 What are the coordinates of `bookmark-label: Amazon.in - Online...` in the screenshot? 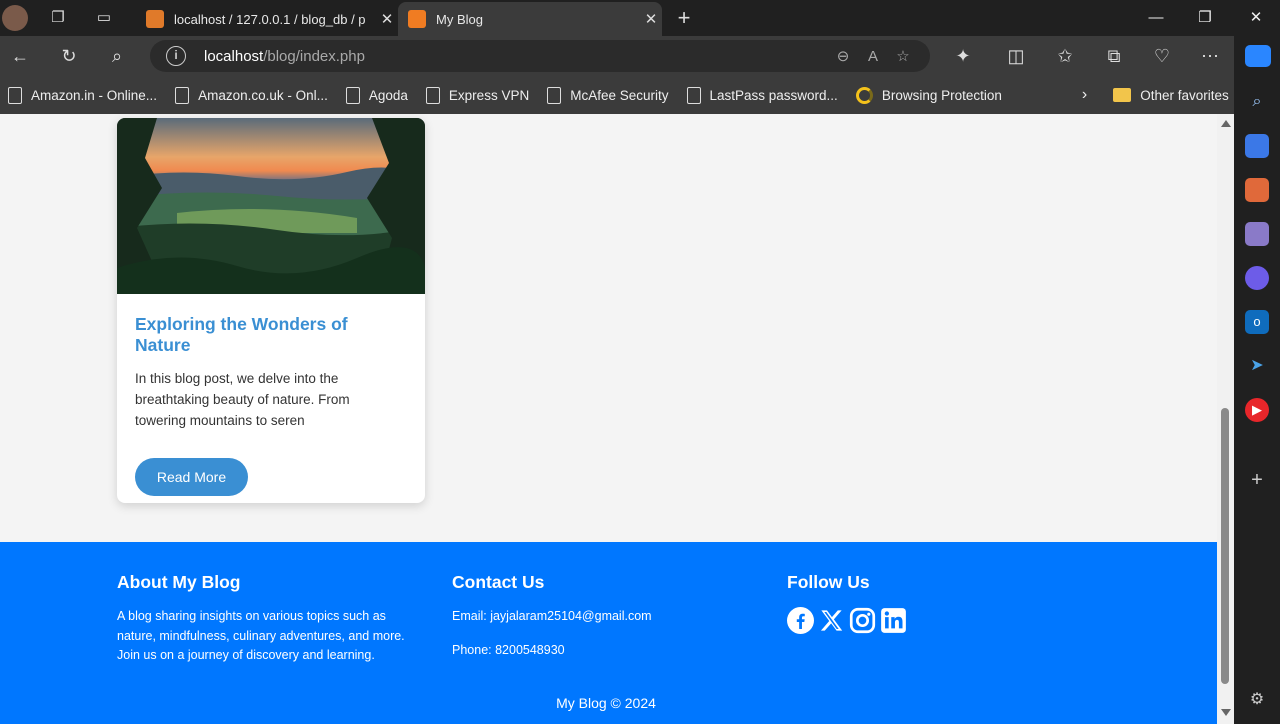 It's located at (94, 95).